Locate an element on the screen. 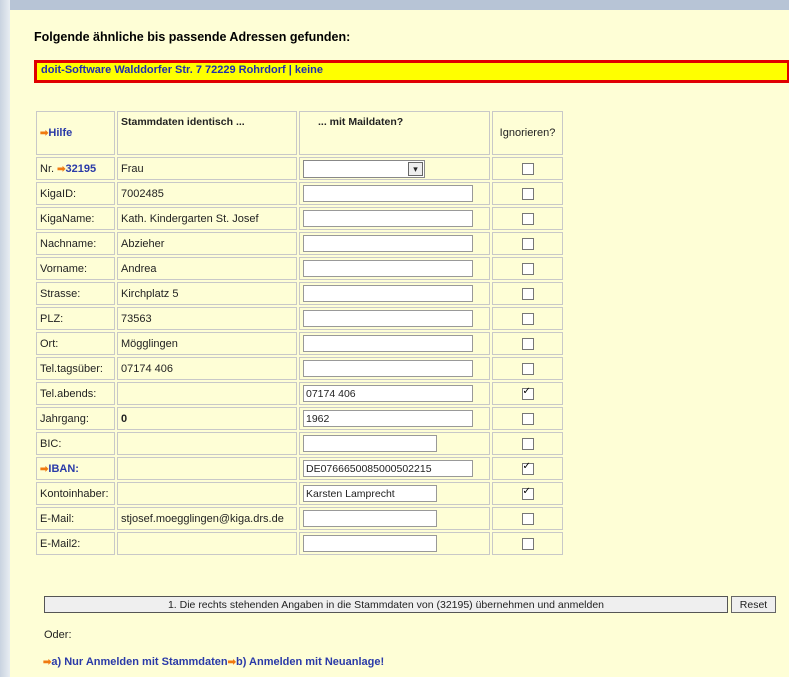 The image size is (789, 677). iban-link: IBAN: is located at coordinates (63, 469).